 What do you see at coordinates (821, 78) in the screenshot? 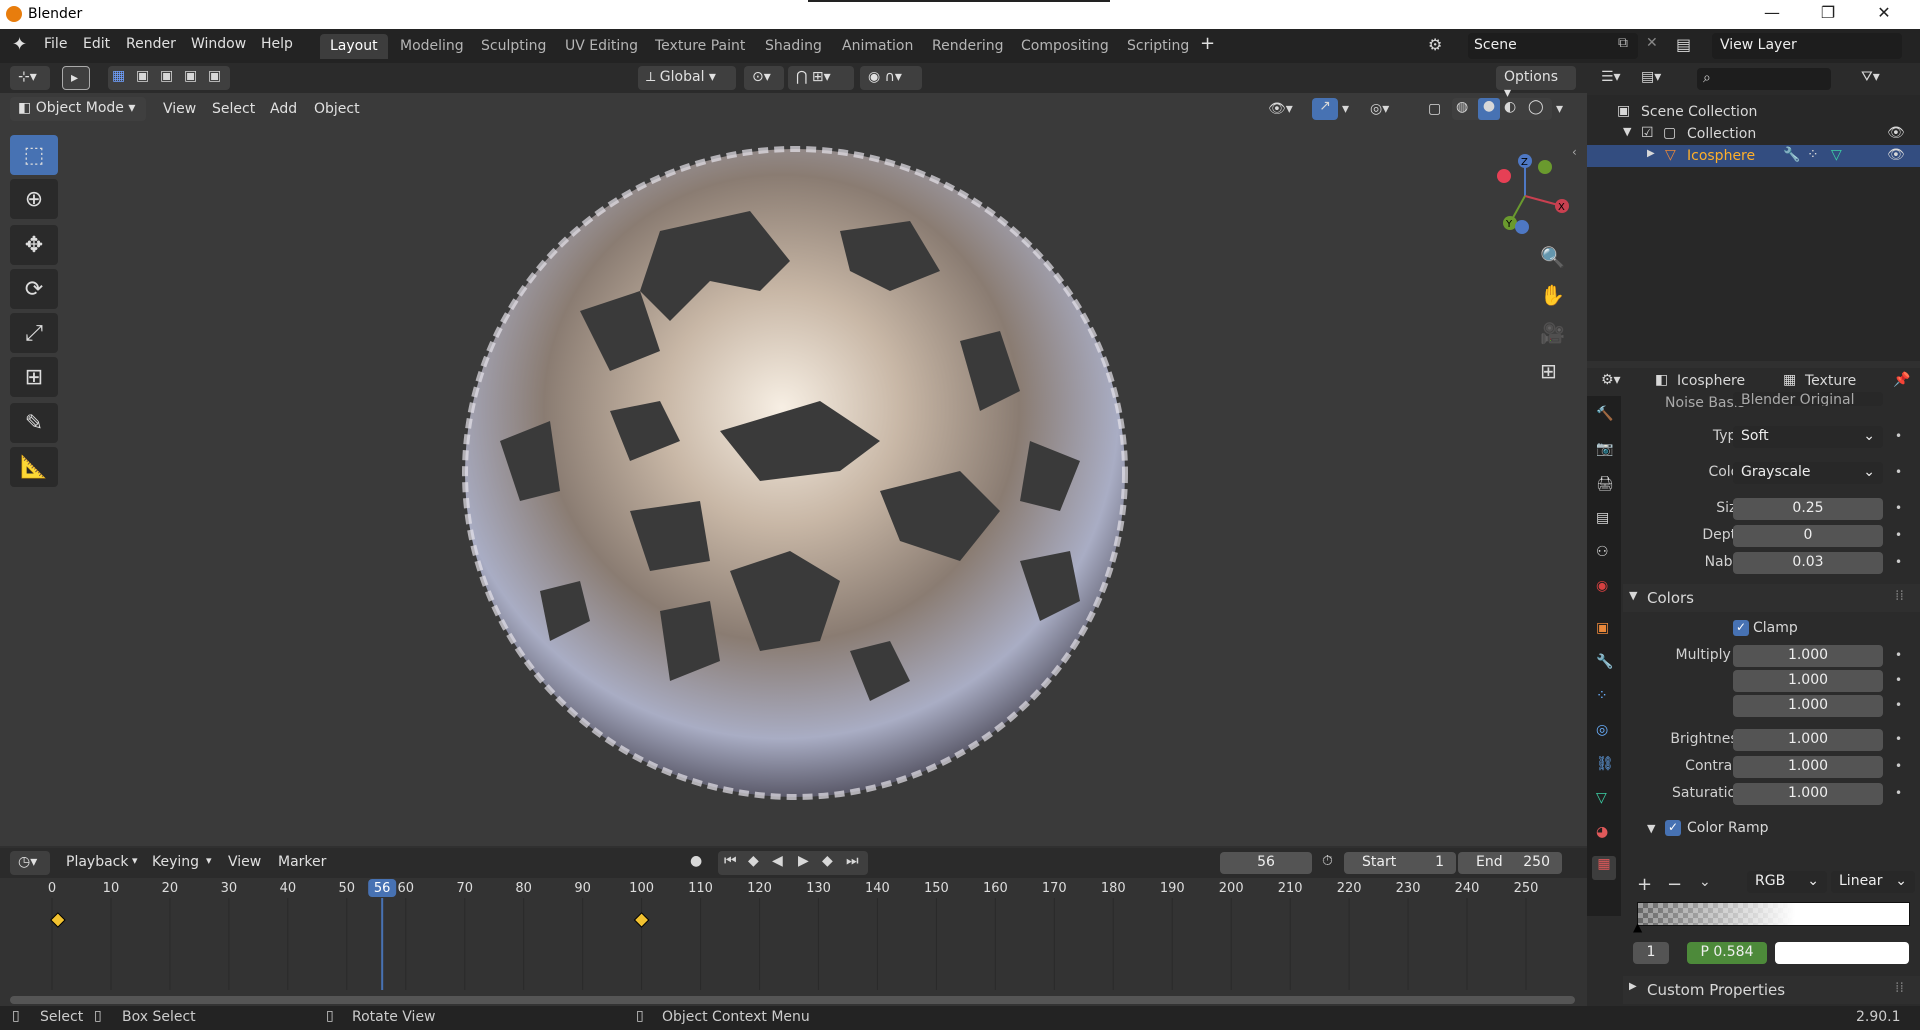
I see `snap-icon: ⋂ ⊞▾` at bounding box center [821, 78].